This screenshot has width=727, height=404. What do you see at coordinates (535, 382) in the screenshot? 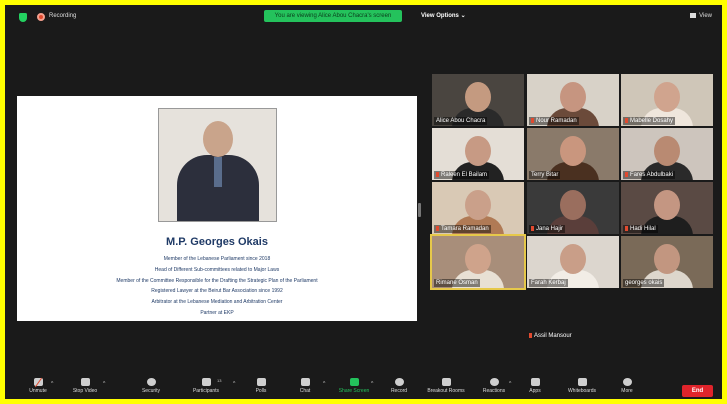
I see `apps-icon` at bounding box center [535, 382].